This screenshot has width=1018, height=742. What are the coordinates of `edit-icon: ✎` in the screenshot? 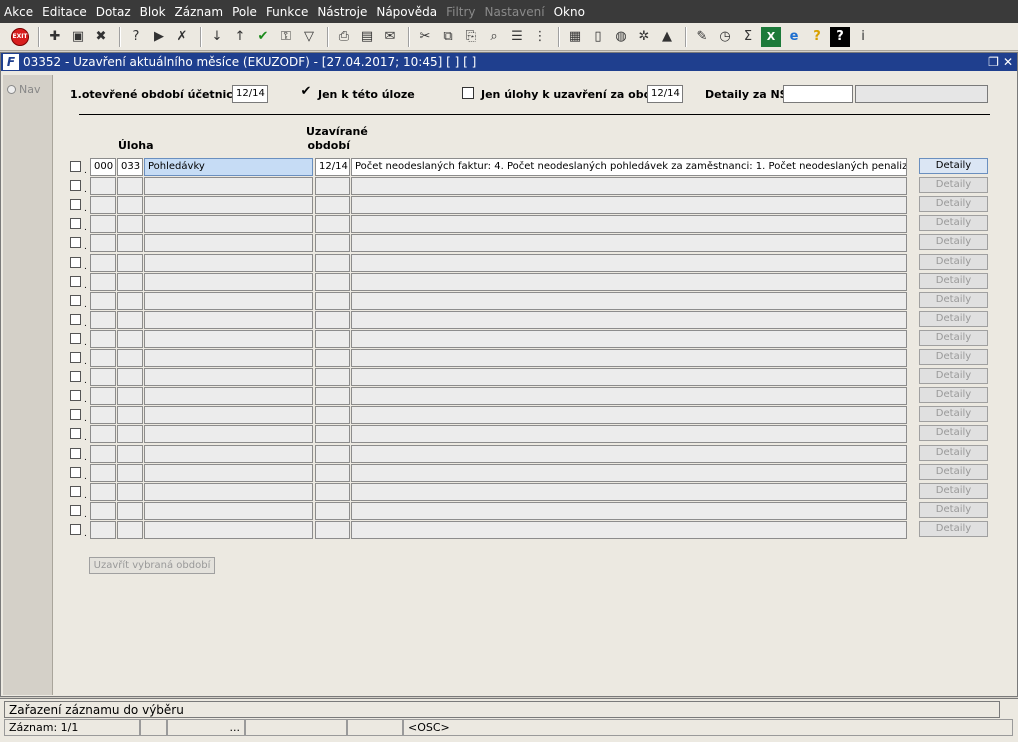 It's located at (702, 37).